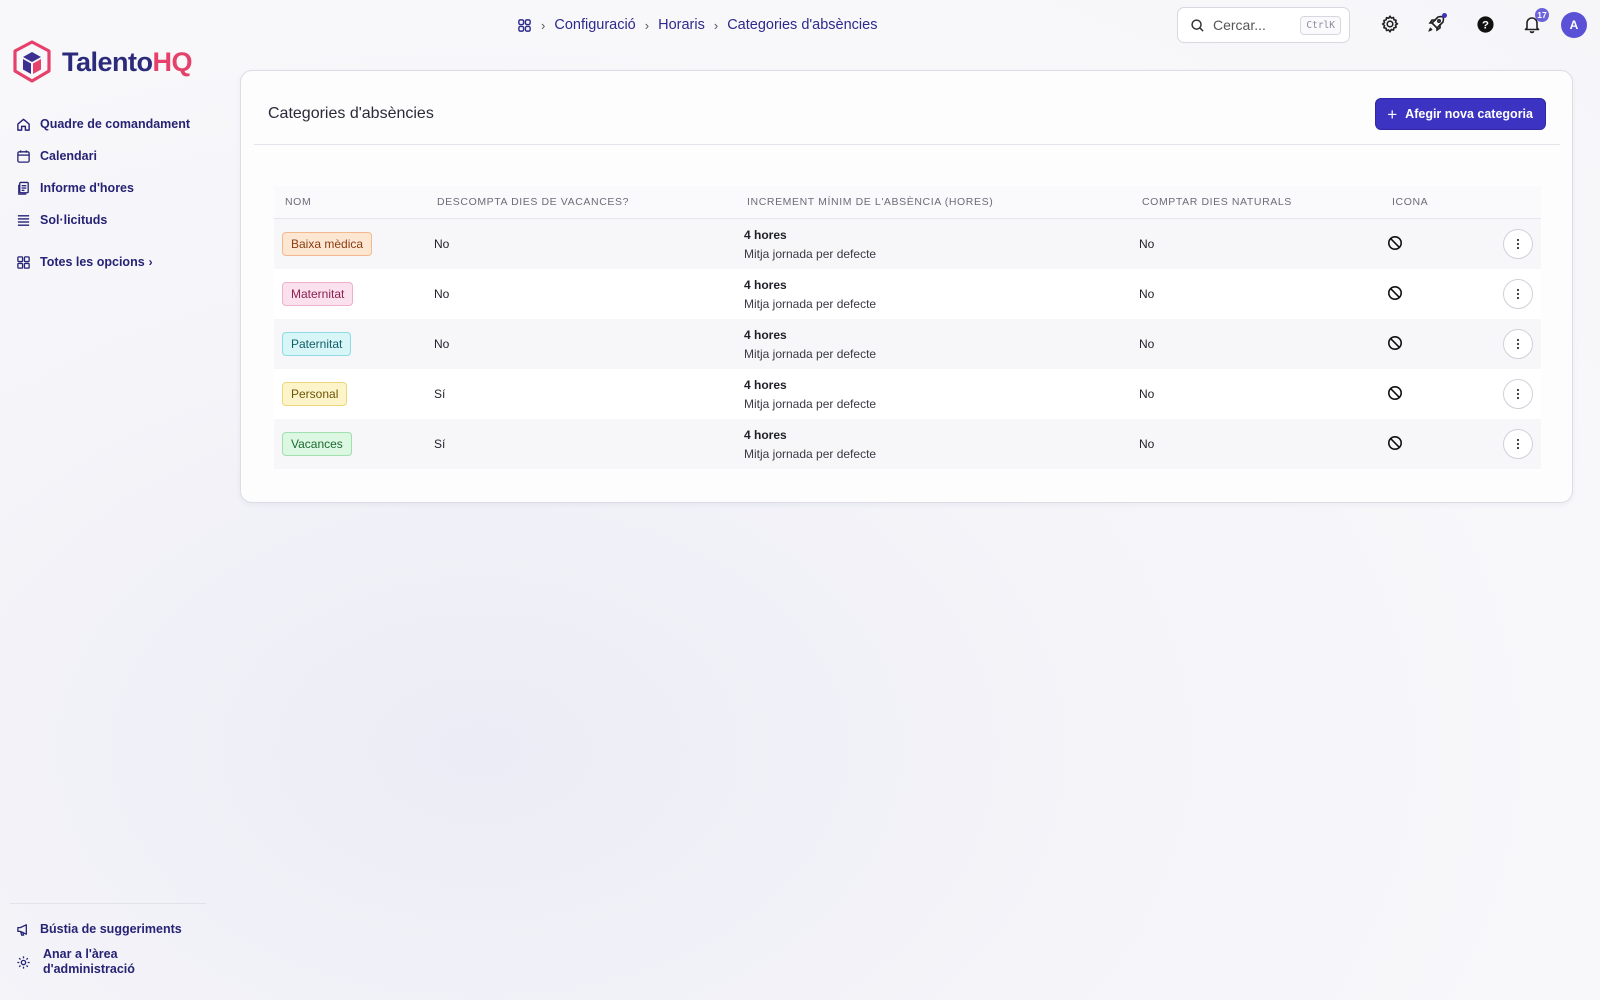 Image resolution: width=1600 pixels, height=1000 pixels. I want to click on add-category-button-label: Afegir nova categoria, so click(1469, 114).